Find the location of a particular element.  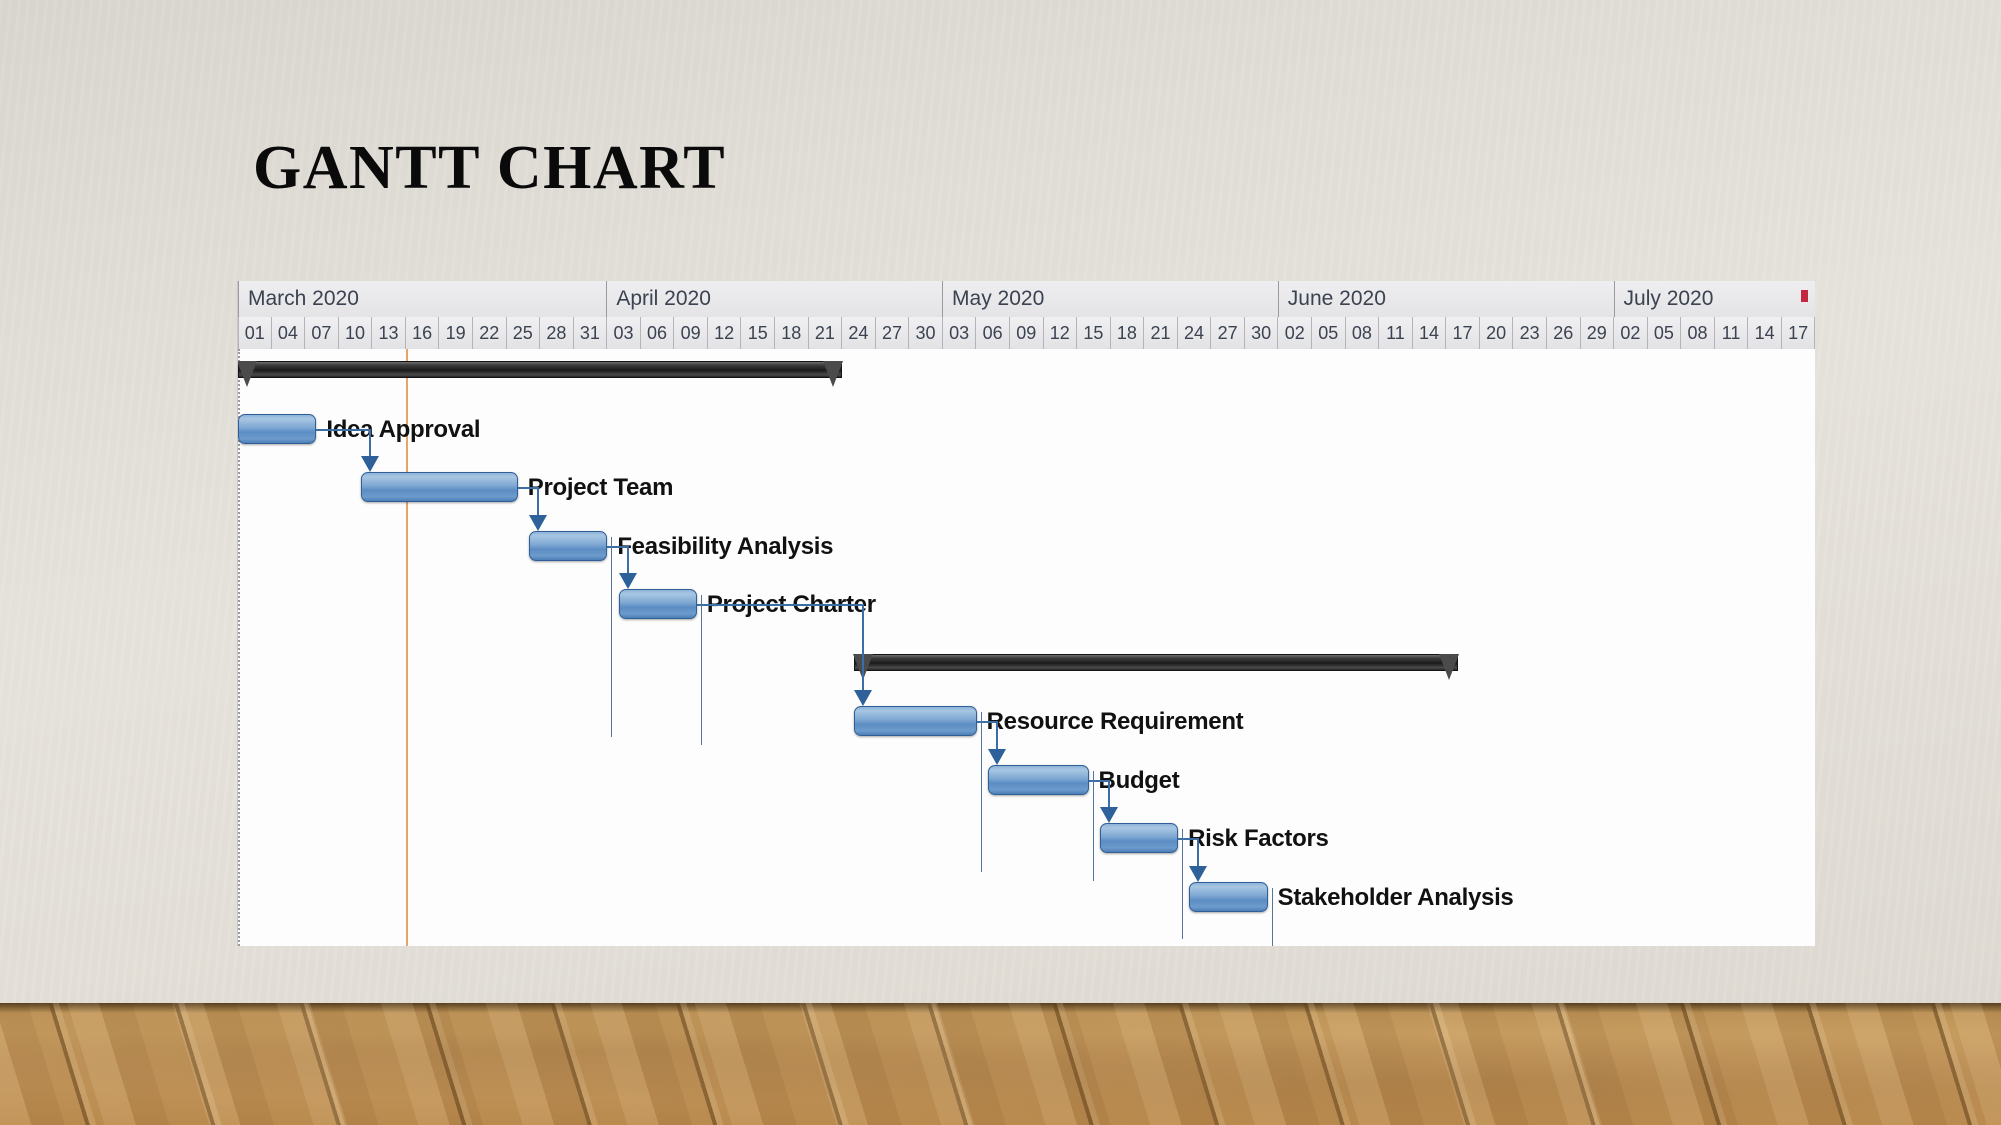

day-tick-cell: 01 is located at coordinates (255, 333).